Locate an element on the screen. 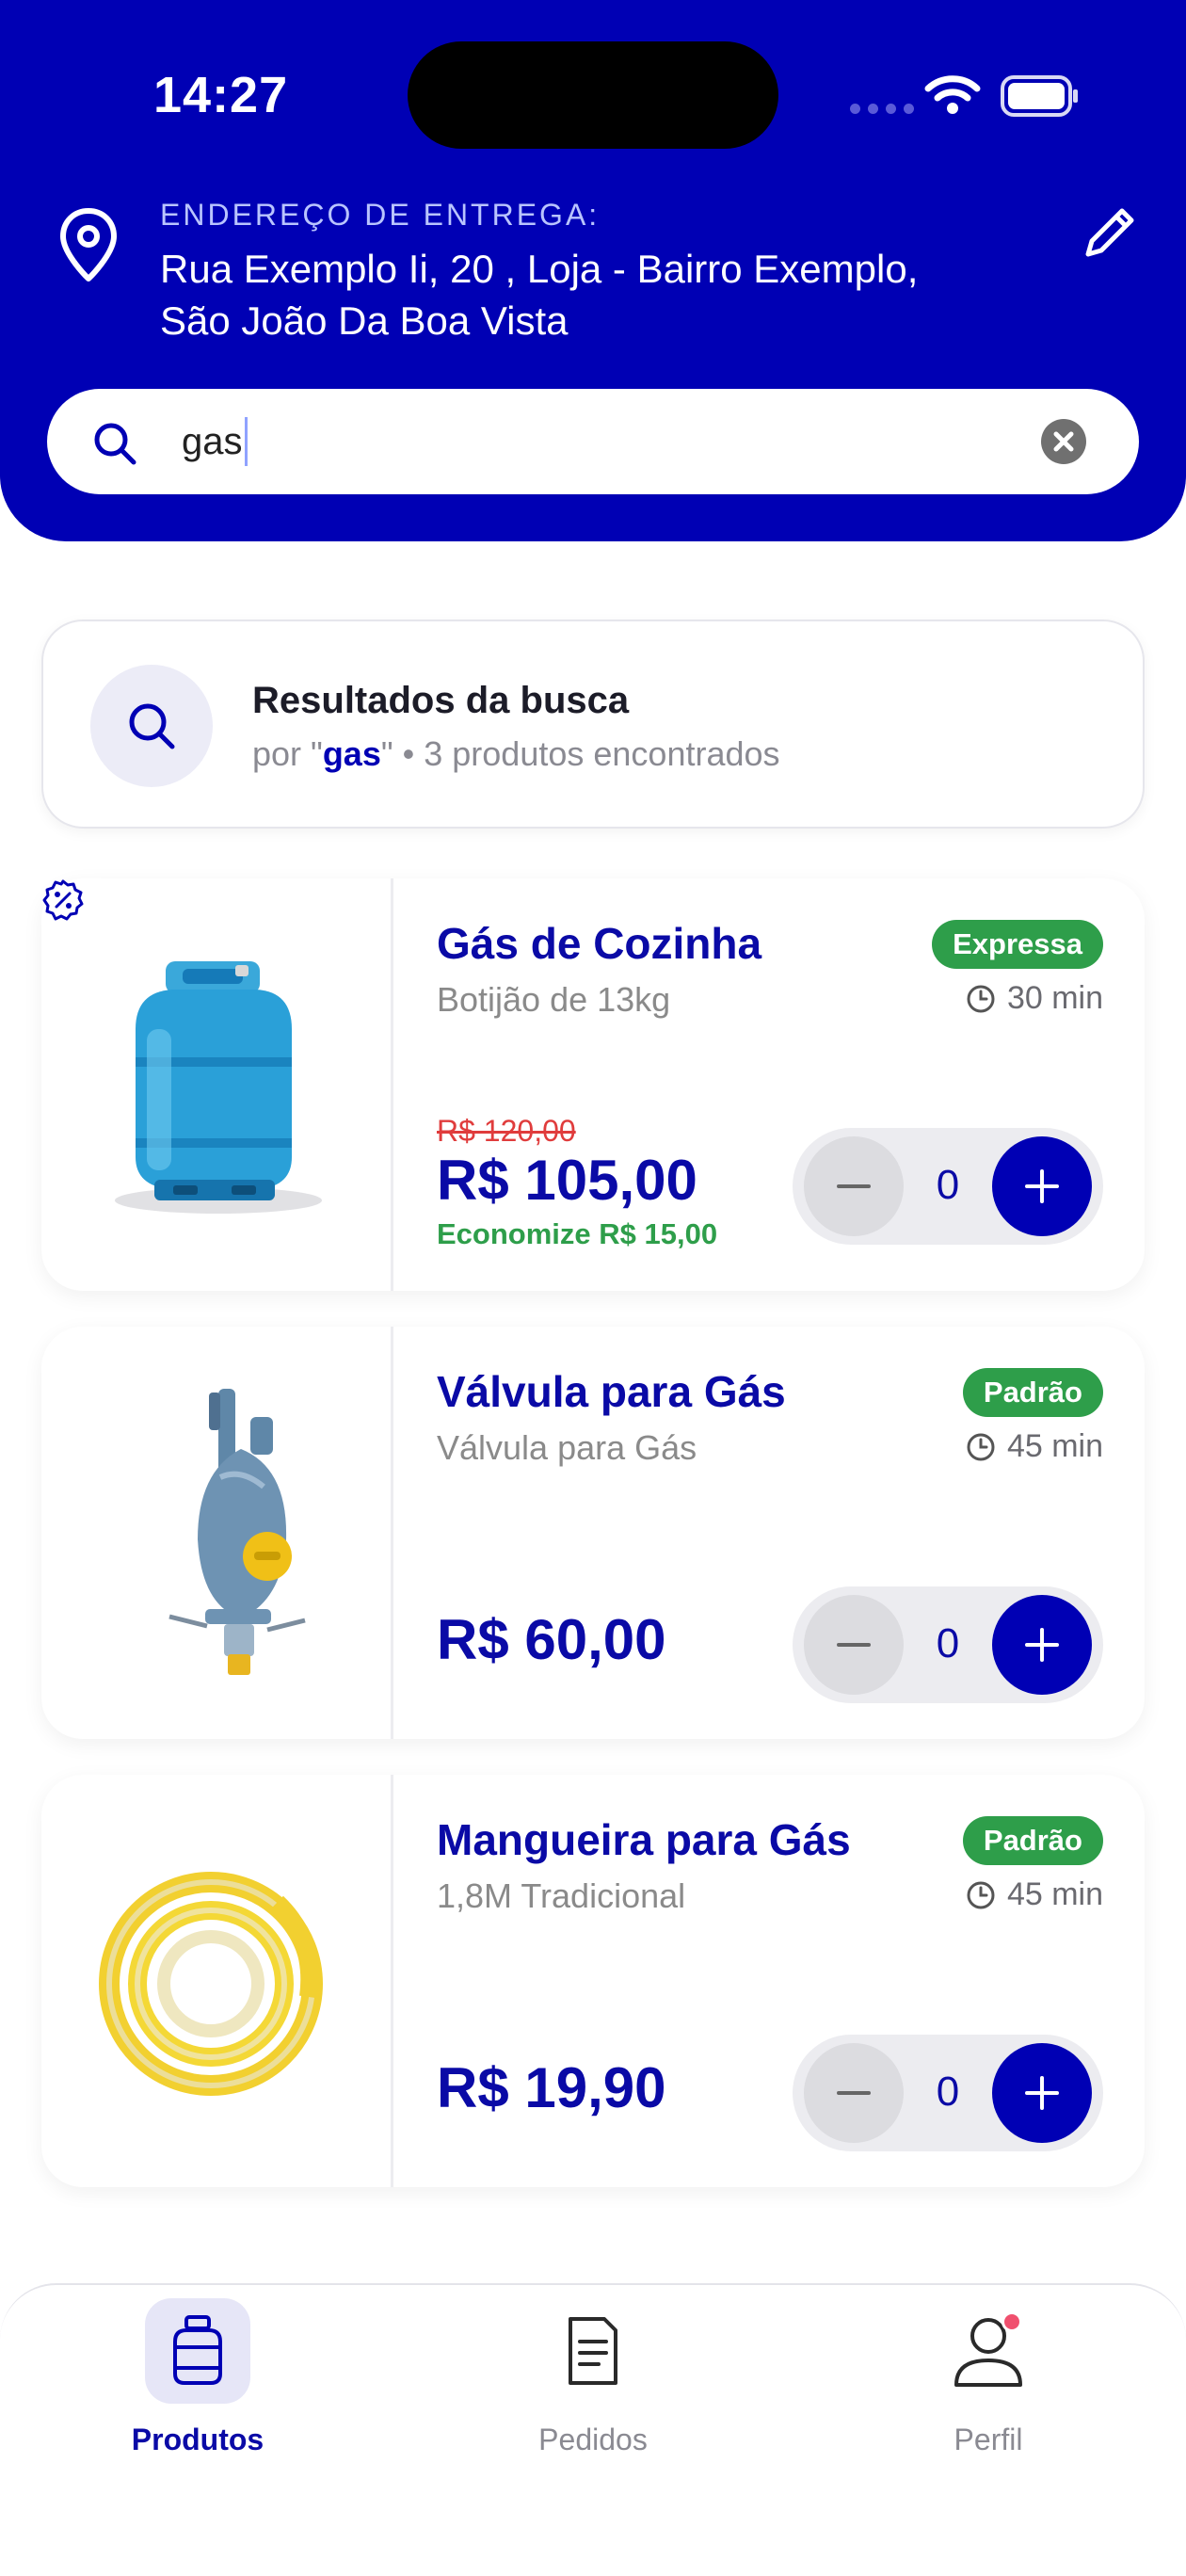 This screenshot has height=2576, width=1186. product-description: Botijão de 13kg is located at coordinates (554, 999).